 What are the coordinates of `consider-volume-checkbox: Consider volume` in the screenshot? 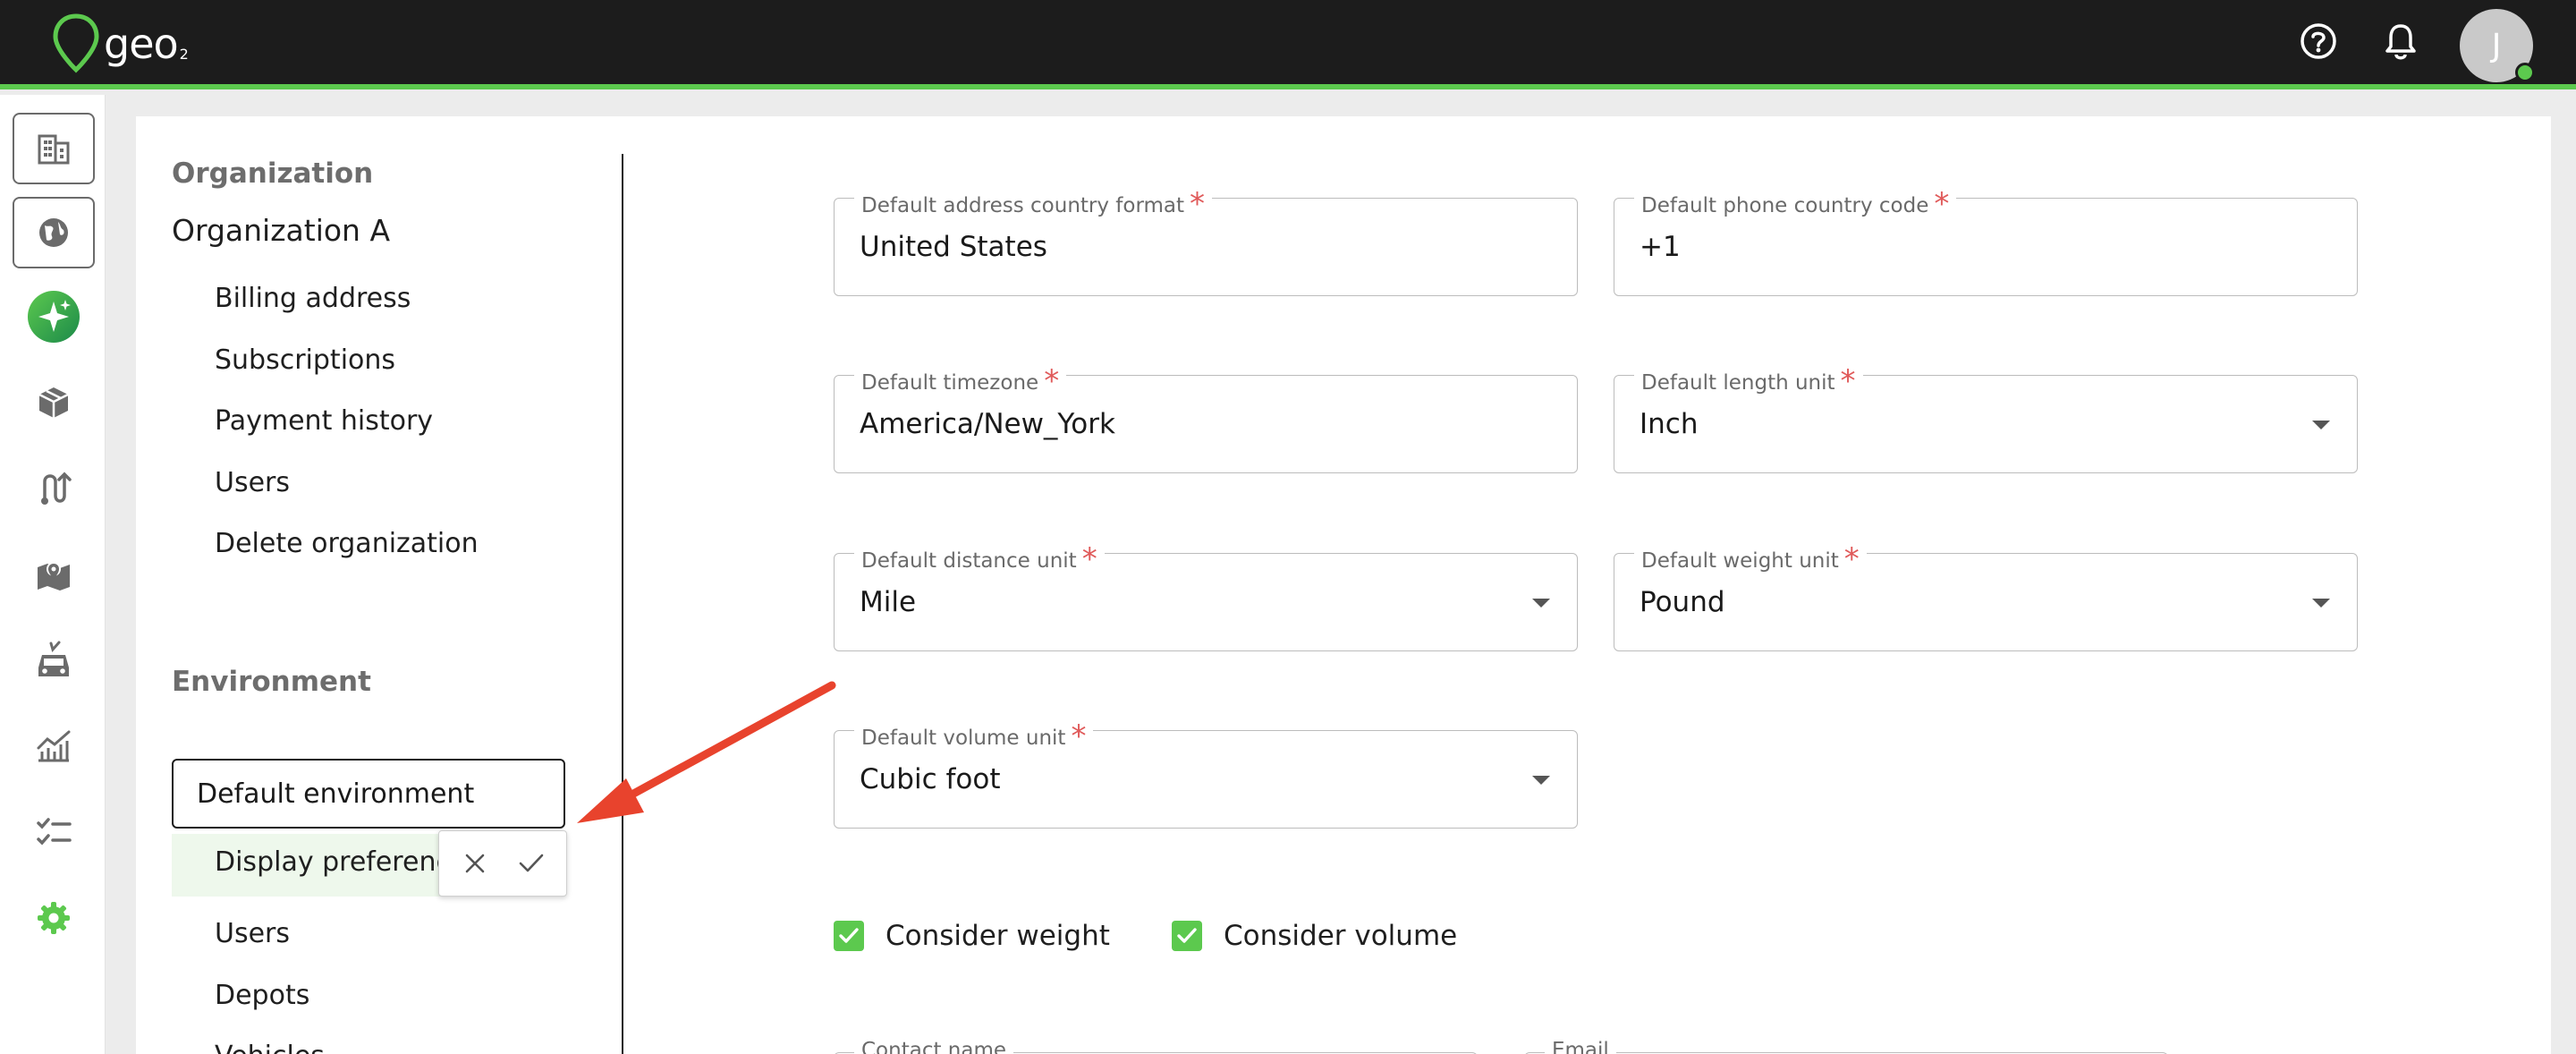 It's located at (1314, 936).